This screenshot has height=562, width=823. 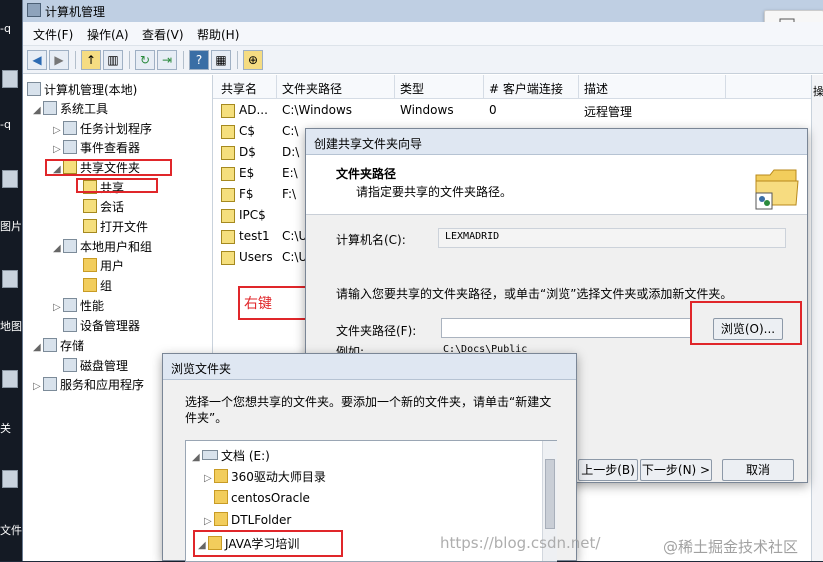 What do you see at coordinates (112, 207) in the screenshot?
I see `tree-label: 会话` at bounding box center [112, 207].